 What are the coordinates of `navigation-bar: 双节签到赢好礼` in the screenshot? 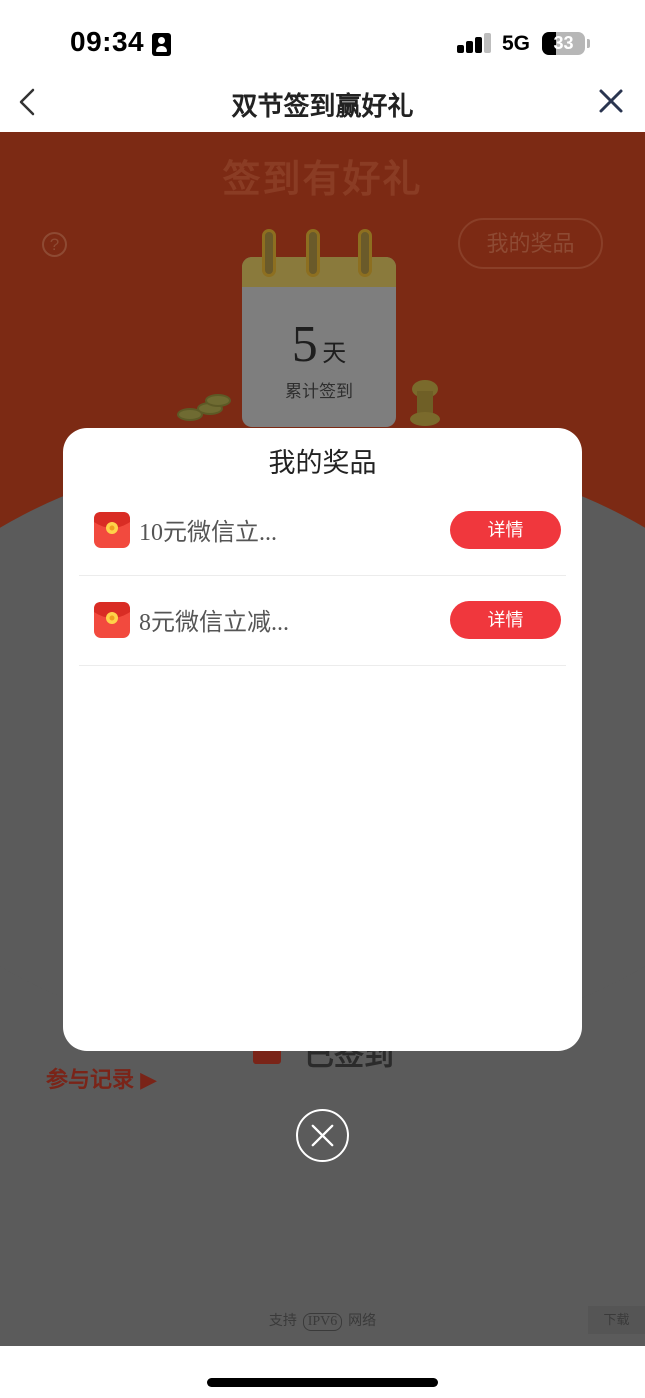 It's located at (322, 110).